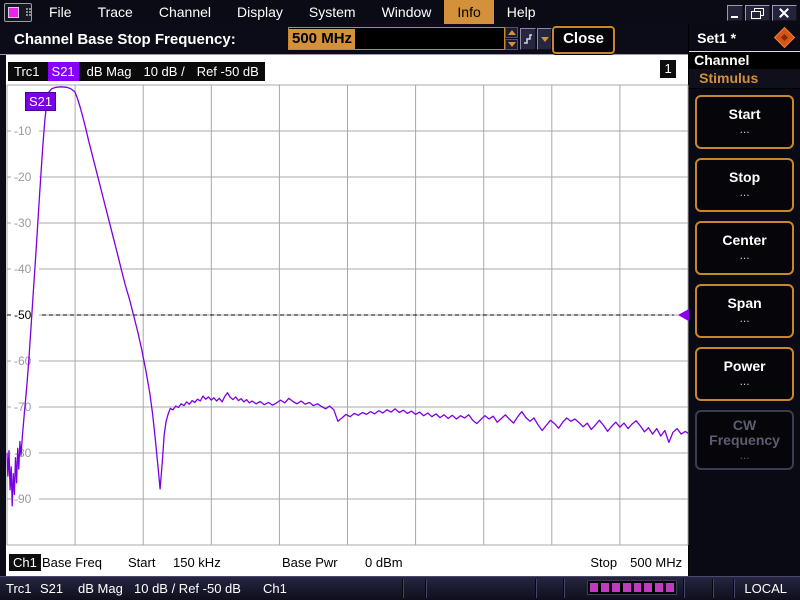 The width and height of the screenshot is (800, 600). I want to click on svg-text: -40, so click(23, 269).